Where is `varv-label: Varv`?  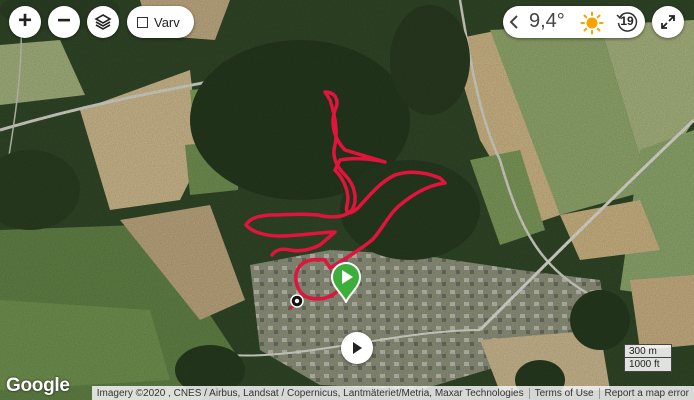 varv-label: Varv is located at coordinates (167, 22).